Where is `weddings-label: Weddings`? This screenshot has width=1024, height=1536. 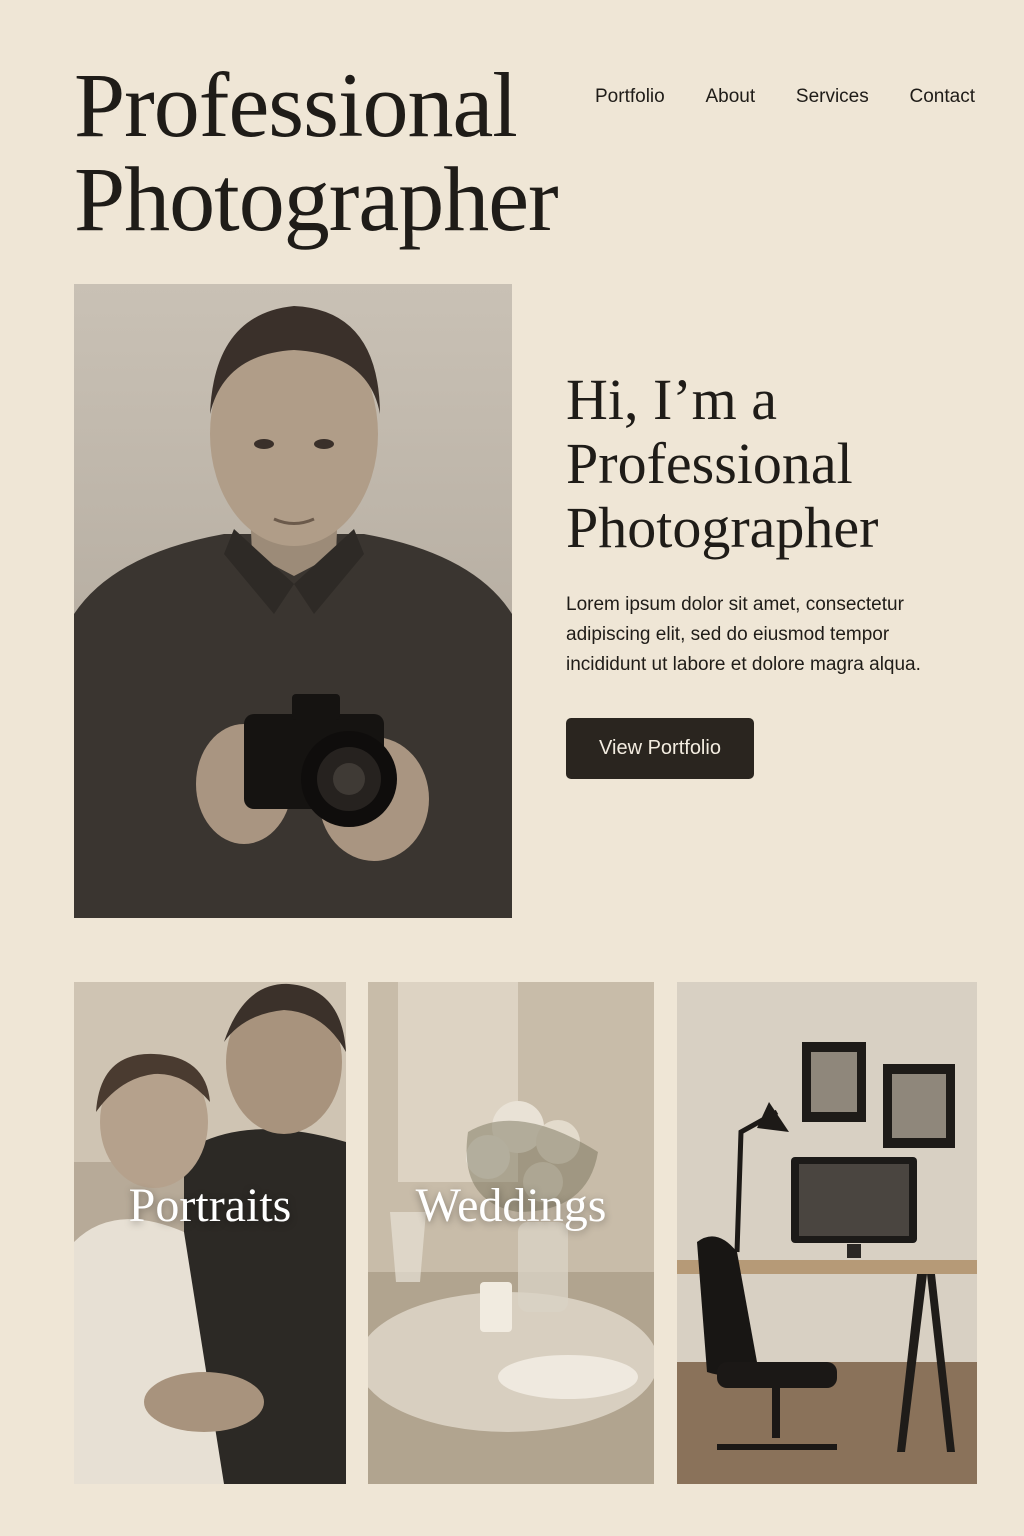 weddings-label: Weddings is located at coordinates (511, 1205).